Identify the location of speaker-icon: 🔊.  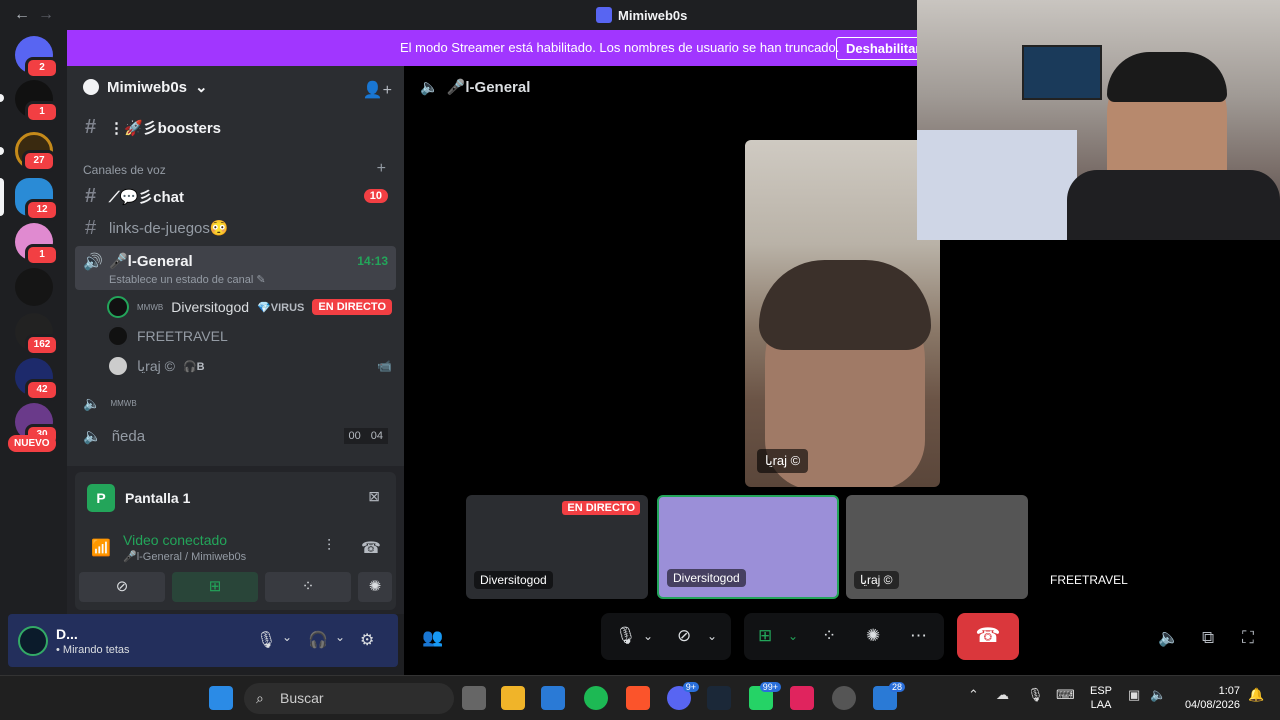
(93, 262).